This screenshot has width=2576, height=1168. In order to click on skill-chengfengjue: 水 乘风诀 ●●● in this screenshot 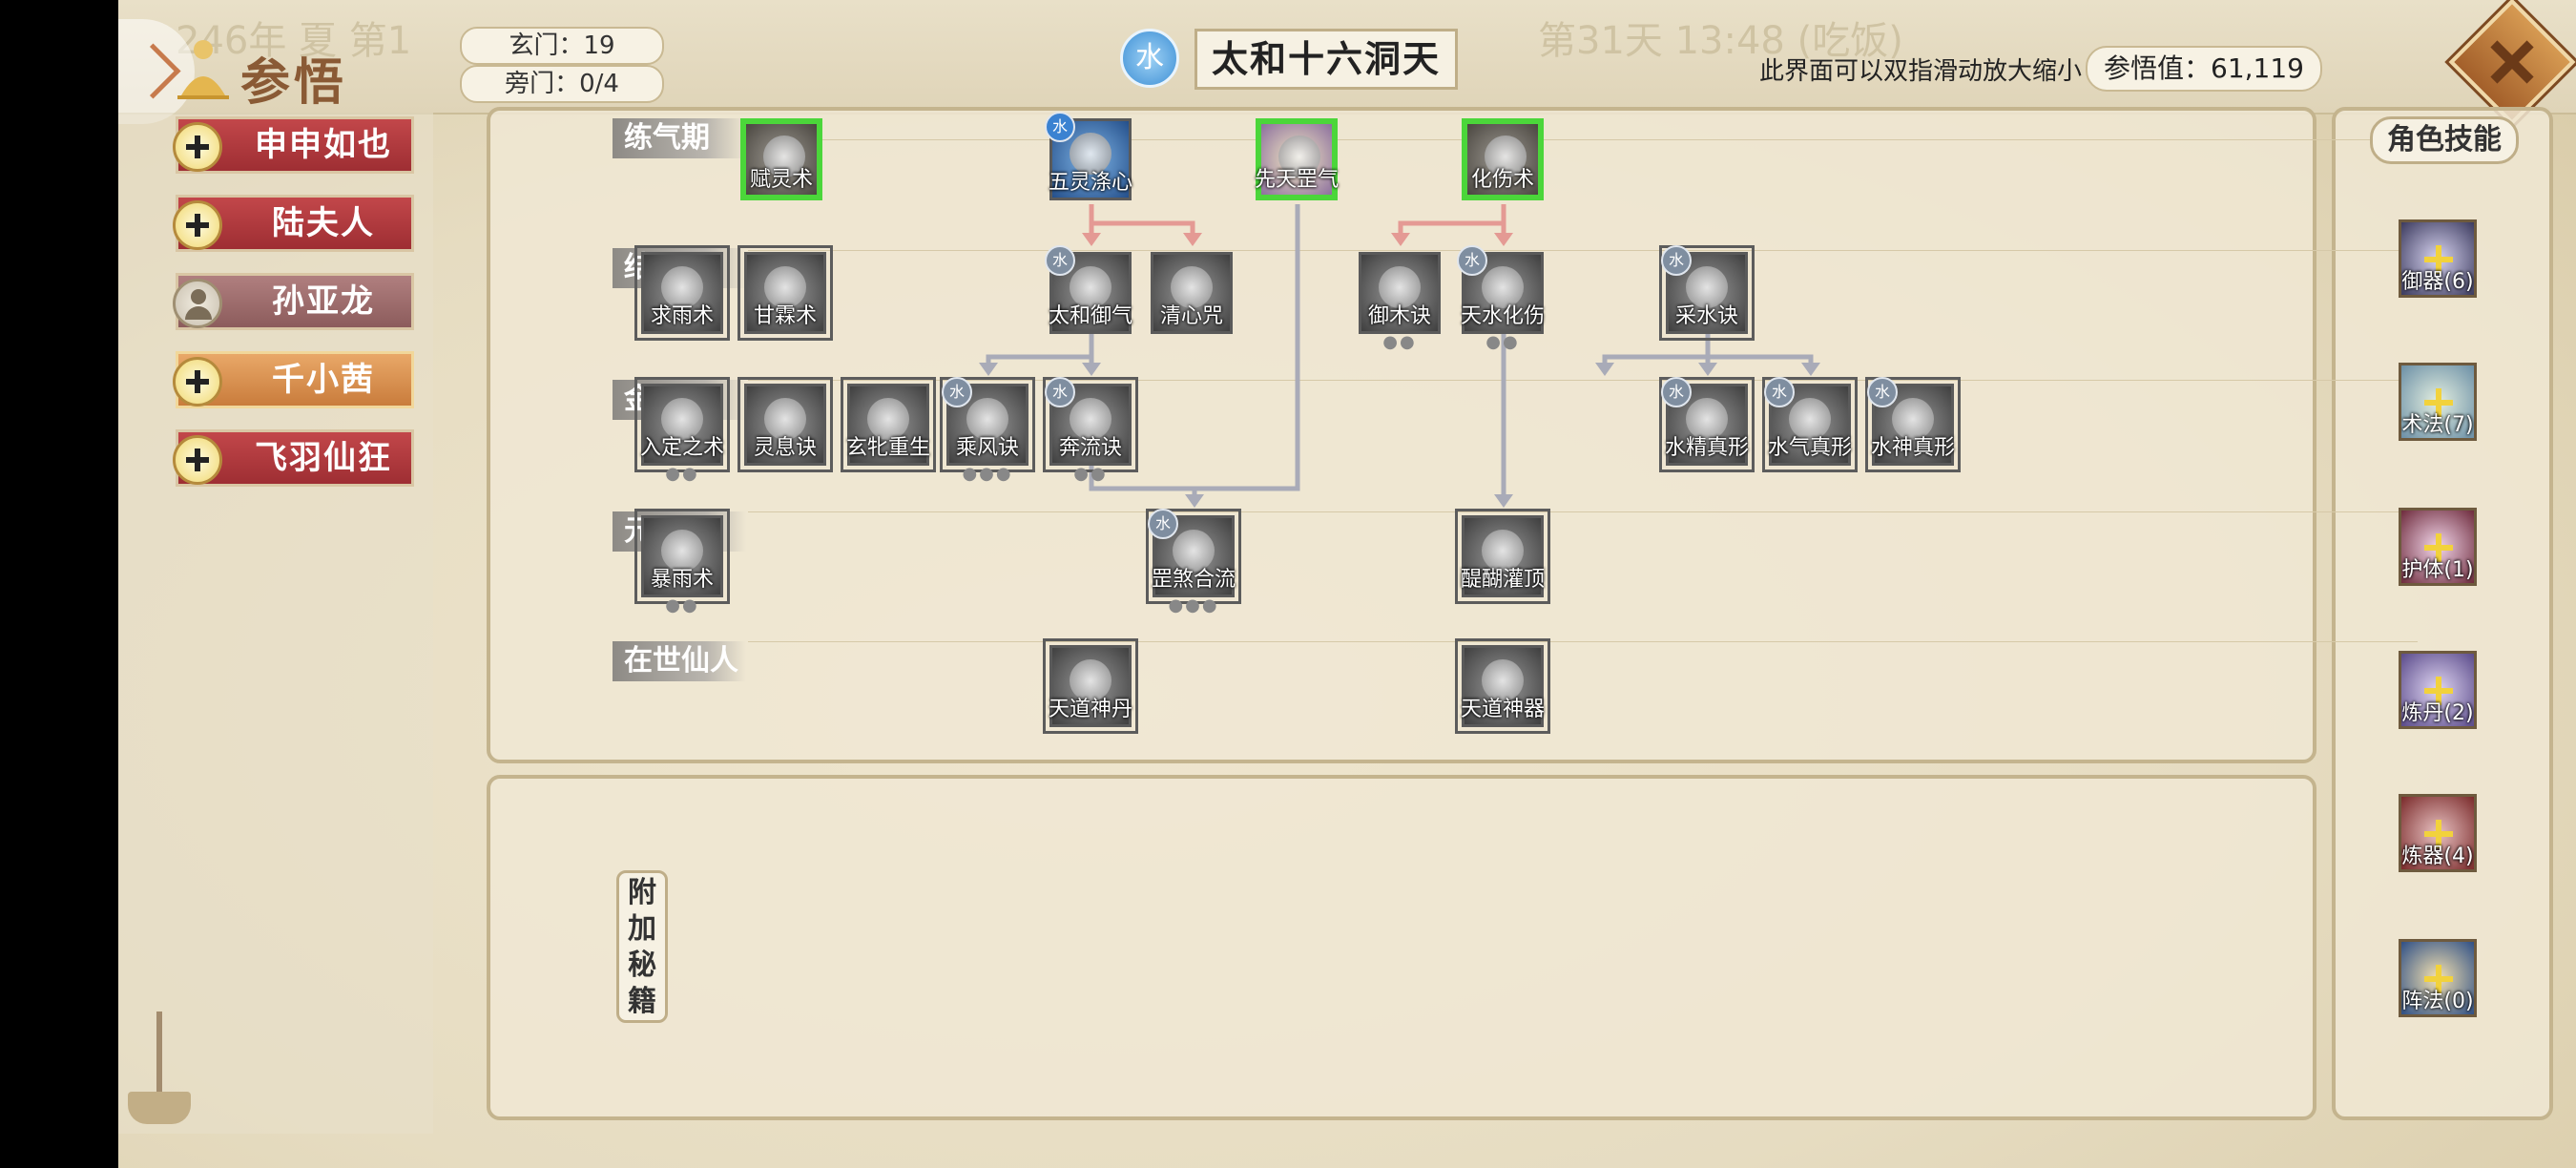, I will do `click(985, 430)`.